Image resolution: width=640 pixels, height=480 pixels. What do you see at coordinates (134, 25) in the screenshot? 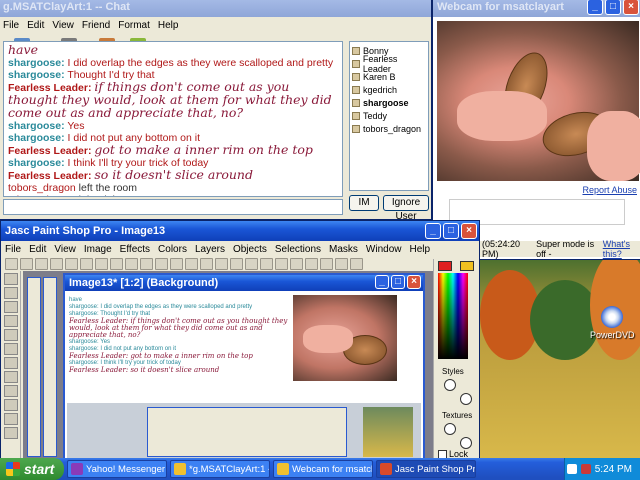
I see `chat-menu-format: Format` at bounding box center [134, 25].